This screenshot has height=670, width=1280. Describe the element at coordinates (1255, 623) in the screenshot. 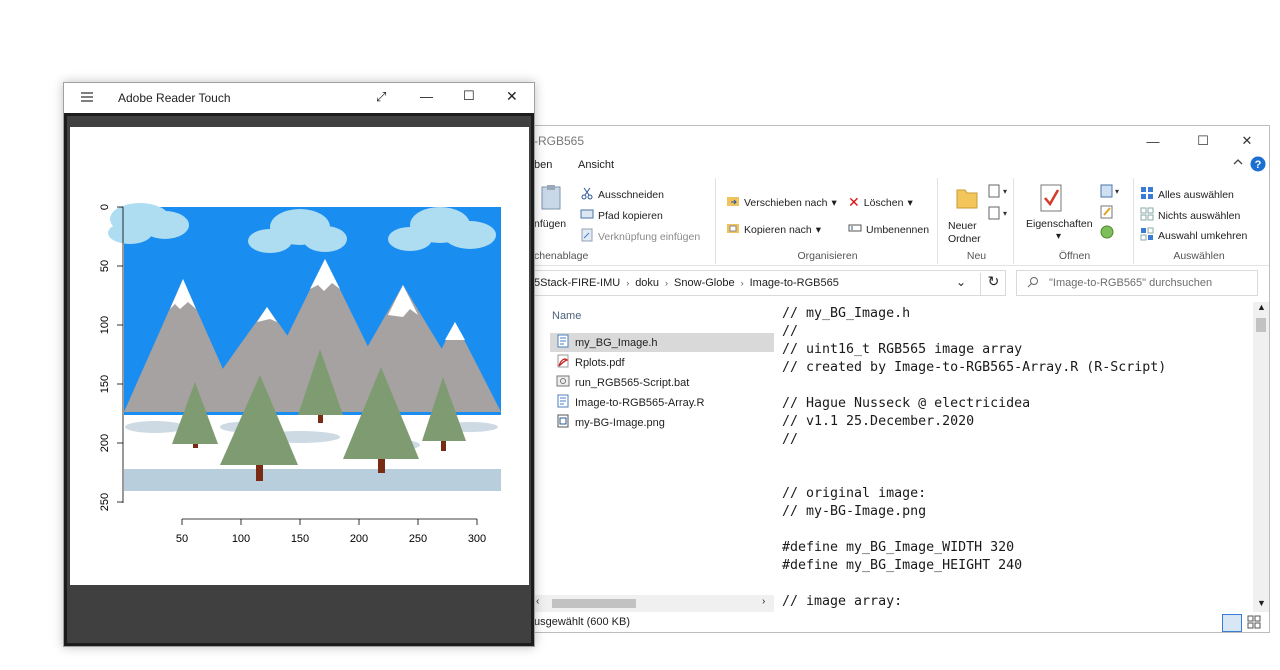

I see `large-icons-view-icon` at that location.